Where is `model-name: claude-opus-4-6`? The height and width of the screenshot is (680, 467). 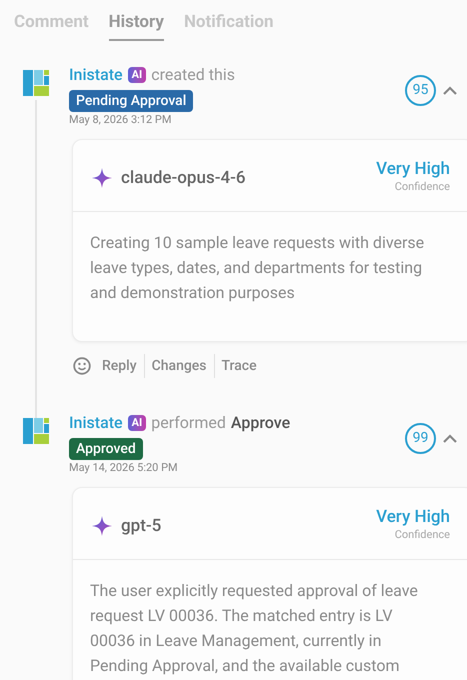 model-name: claude-opus-4-6 is located at coordinates (183, 178).